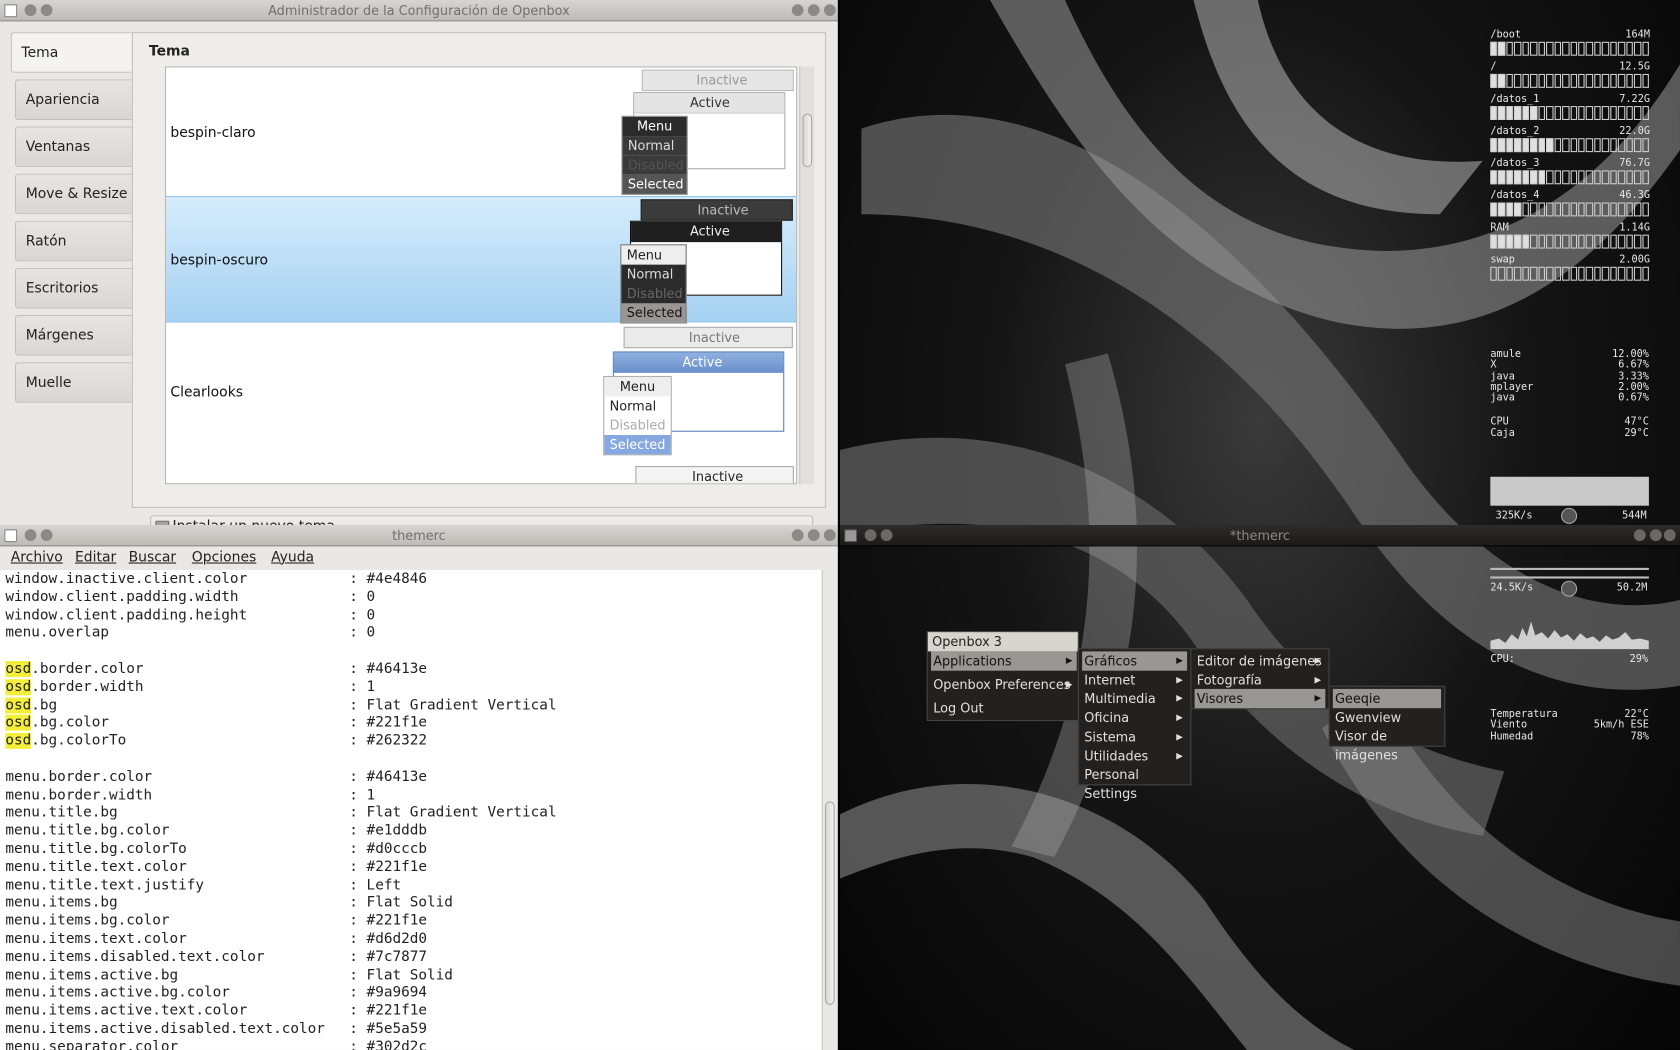 The height and width of the screenshot is (1050, 1680). I want to click on menu-item-openbox-preferences: Openbox Preferences ▶, so click(1004, 684).